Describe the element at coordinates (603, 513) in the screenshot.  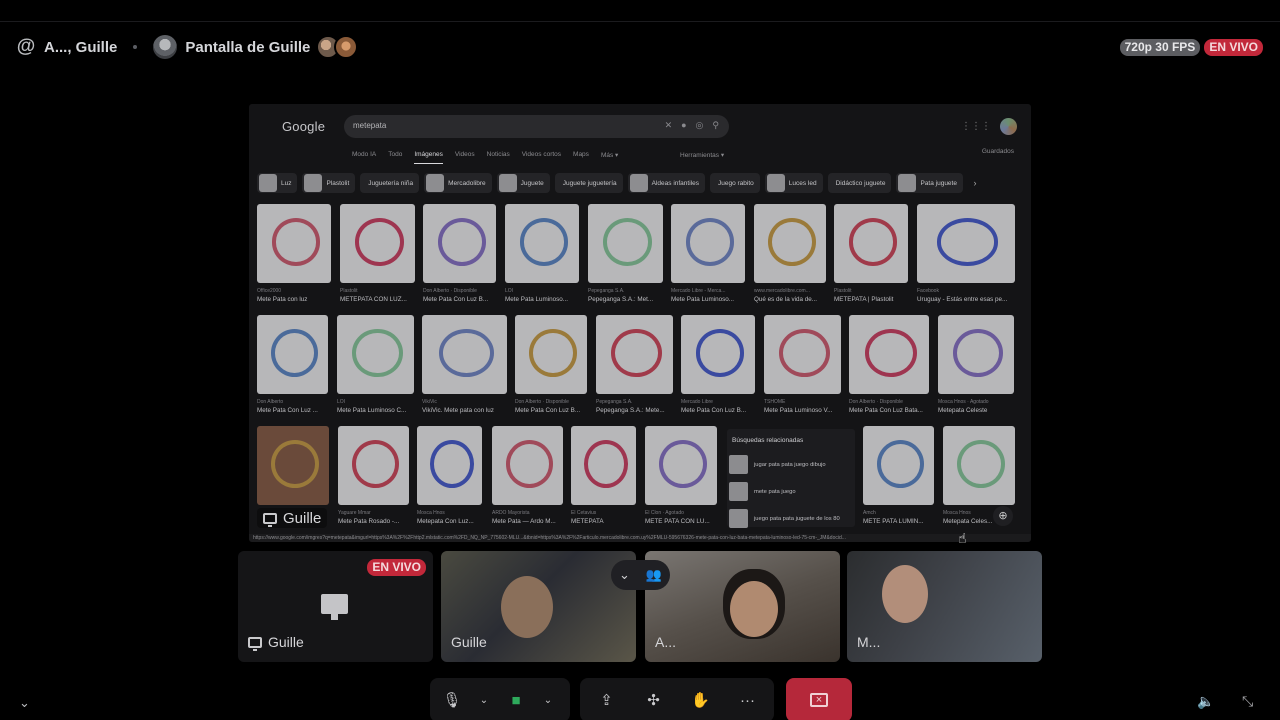
I see `result-source: El Cetavius` at that location.